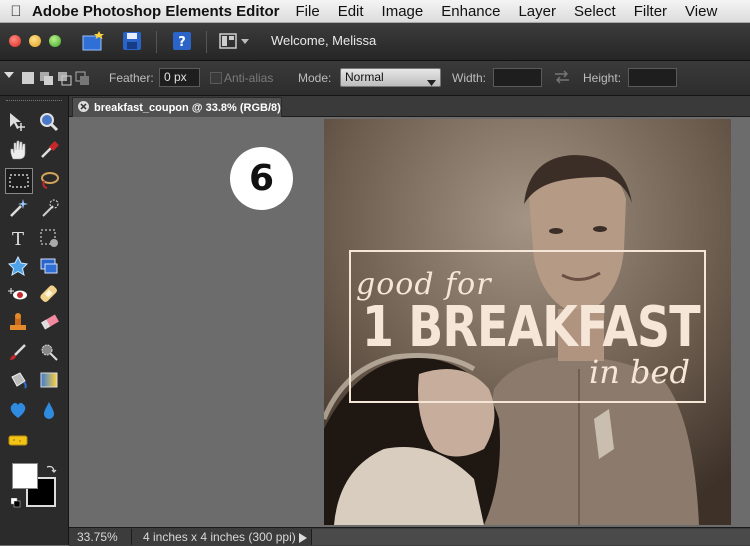 This screenshot has height=546, width=750. I want to click on close-window-button, so click(15, 41).